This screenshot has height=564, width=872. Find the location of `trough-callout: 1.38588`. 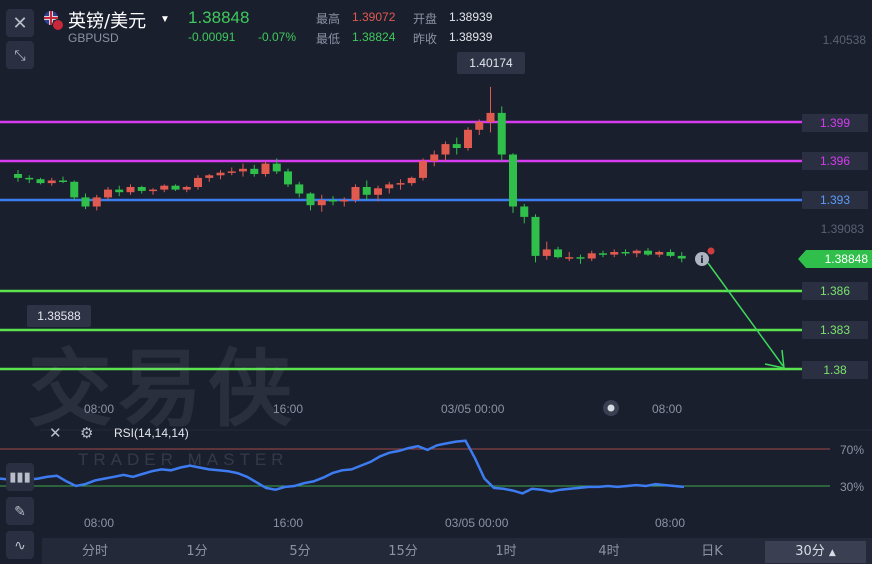

trough-callout: 1.38588 is located at coordinates (59, 316).